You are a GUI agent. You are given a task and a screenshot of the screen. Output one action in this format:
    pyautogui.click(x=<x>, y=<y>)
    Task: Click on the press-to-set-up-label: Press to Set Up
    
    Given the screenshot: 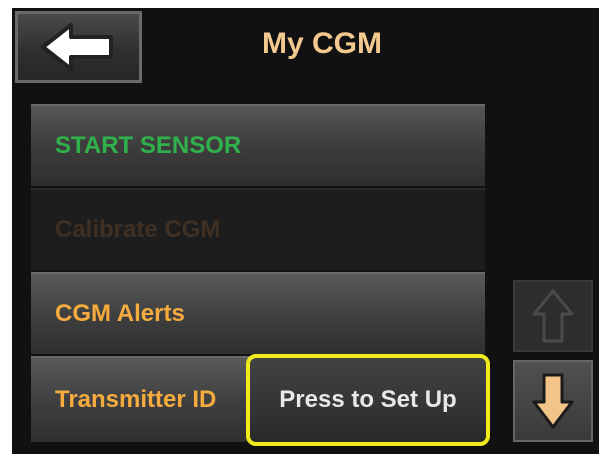 What is the action you would take?
    pyautogui.click(x=368, y=399)
    